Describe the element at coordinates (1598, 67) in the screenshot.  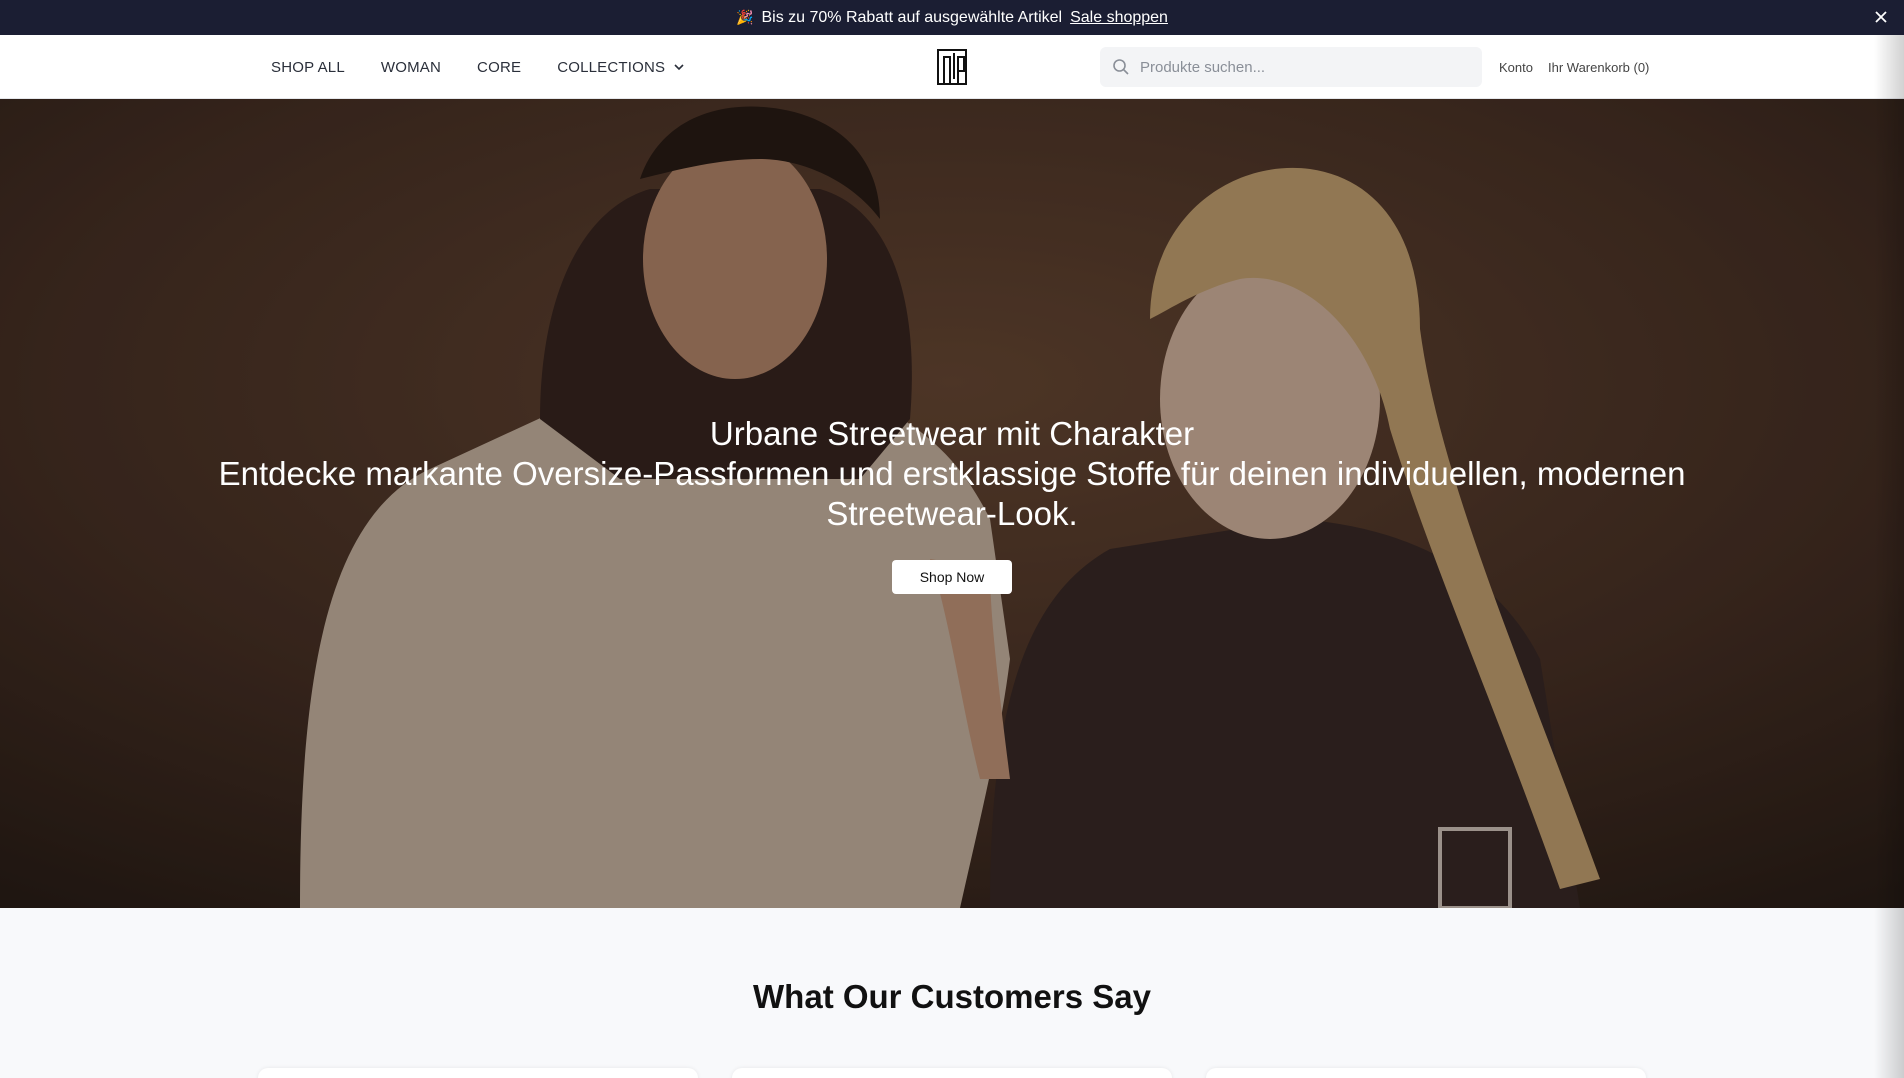
I see `cart-link: Ihr Warenkorb (0)` at that location.